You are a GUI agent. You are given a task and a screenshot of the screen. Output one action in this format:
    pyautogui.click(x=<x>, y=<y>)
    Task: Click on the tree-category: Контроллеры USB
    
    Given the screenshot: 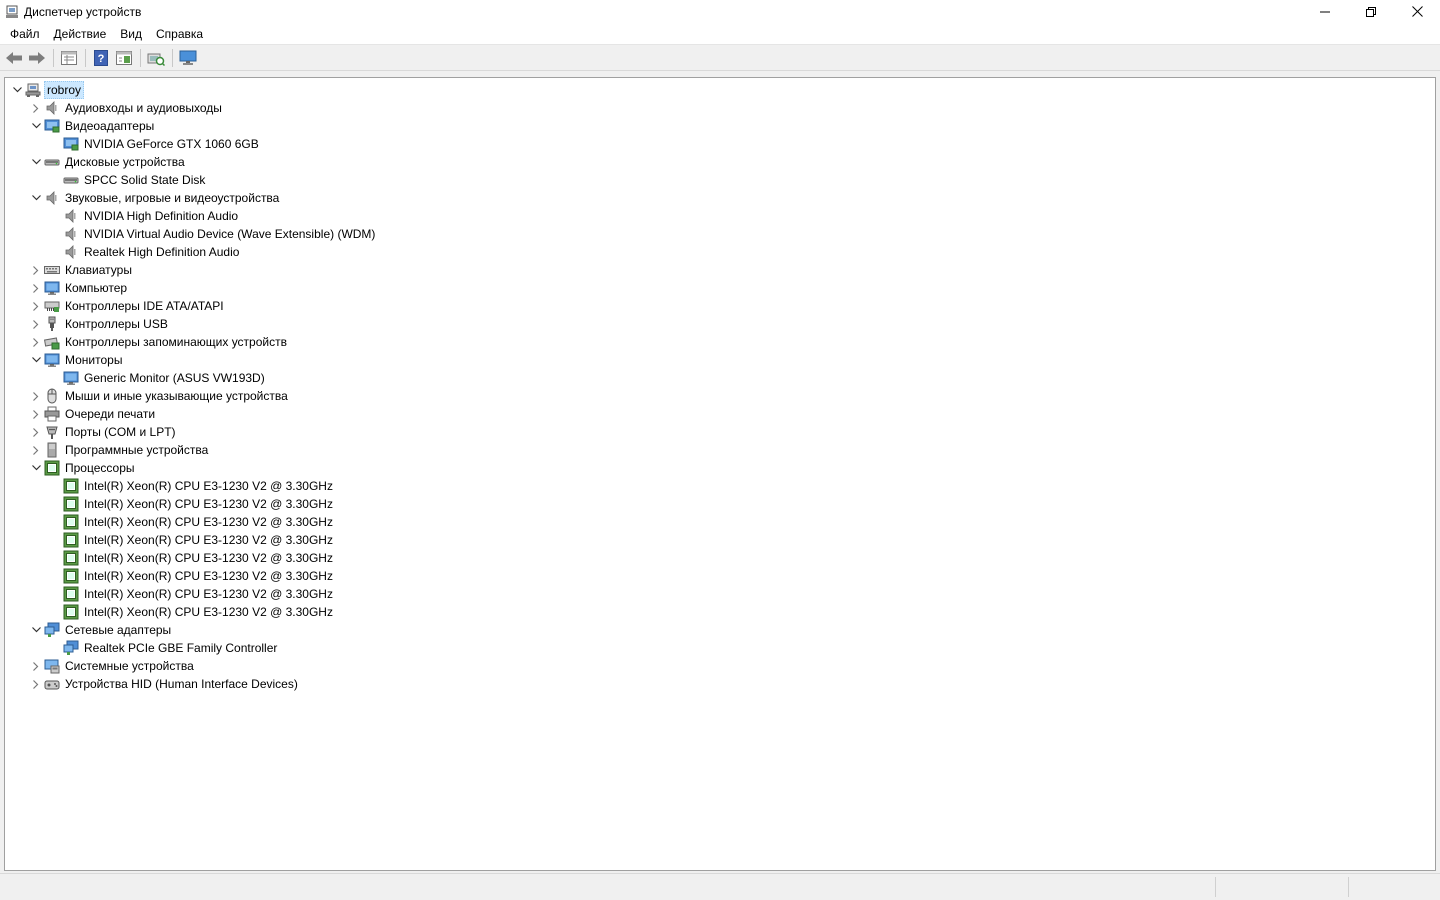 What is the action you would take?
    pyautogui.click(x=191, y=324)
    